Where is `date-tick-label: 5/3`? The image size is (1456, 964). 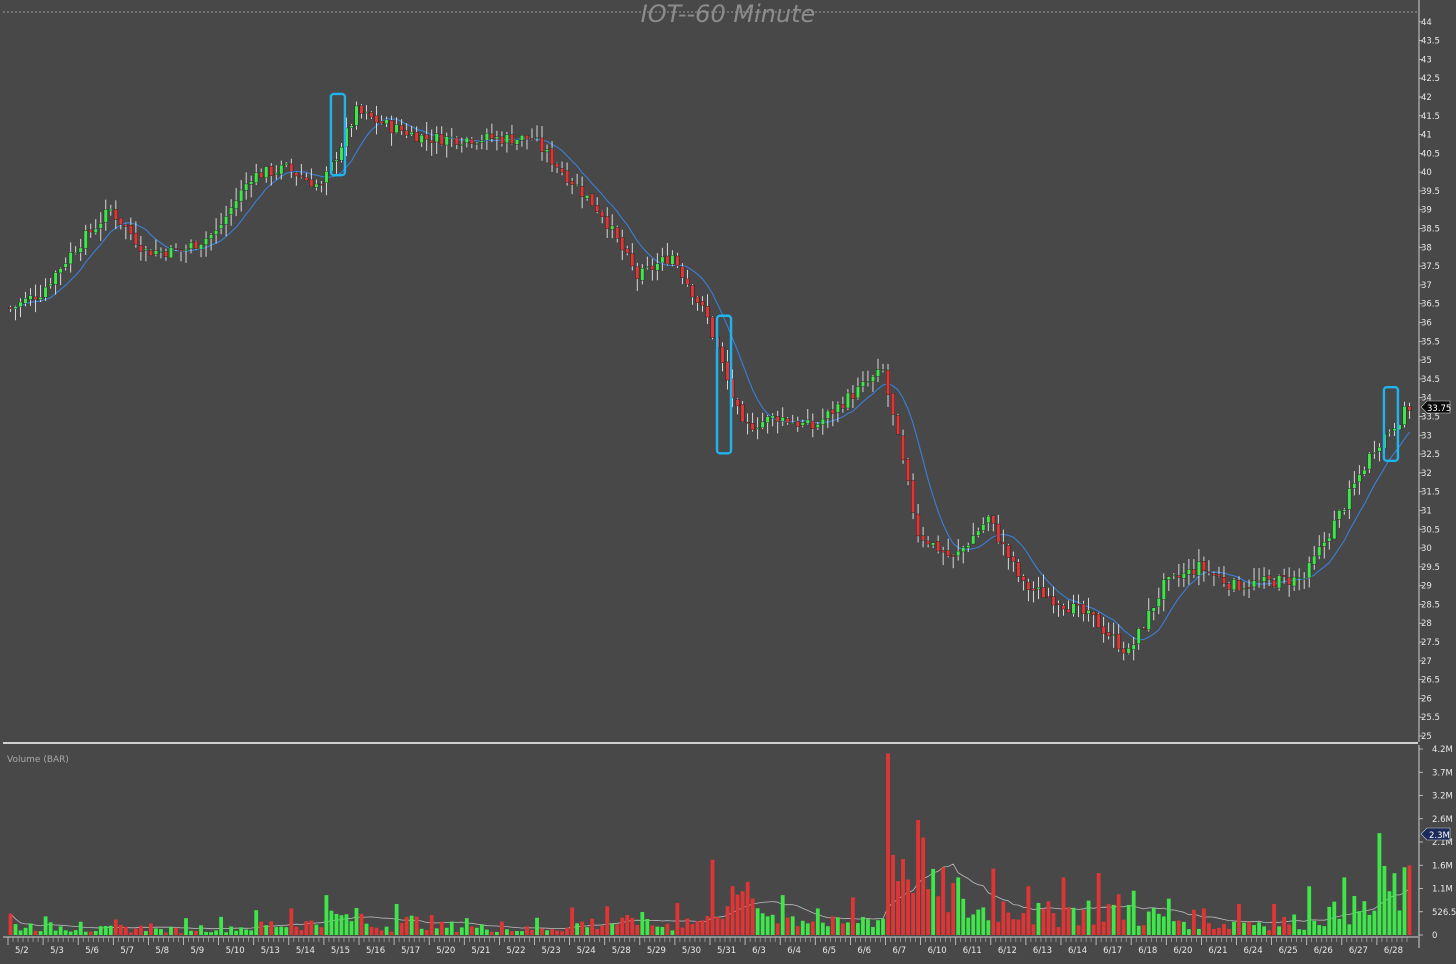 date-tick-label: 5/3 is located at coordinates (57, 951).